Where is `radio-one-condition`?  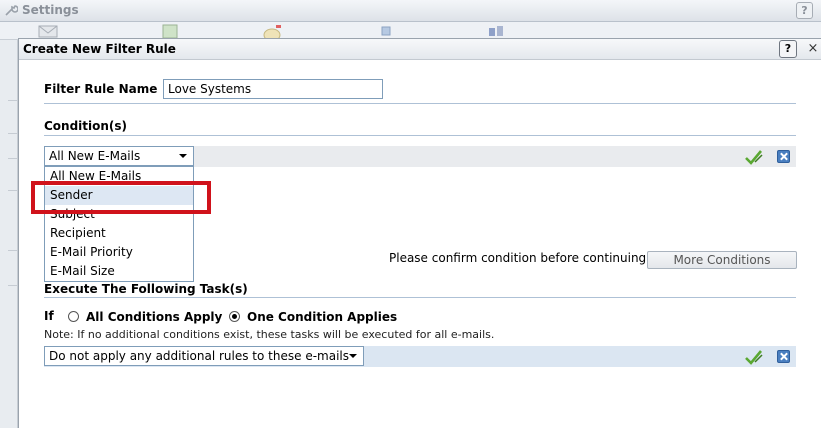
radio-one-condition is located at coordinates (234, 316).